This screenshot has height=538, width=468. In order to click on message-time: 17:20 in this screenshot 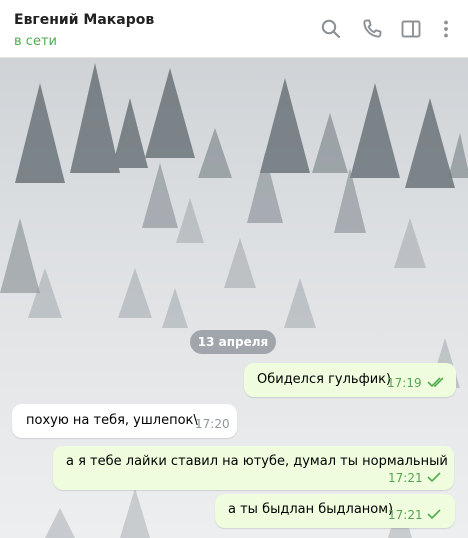, I will do `click(212, 424)`.